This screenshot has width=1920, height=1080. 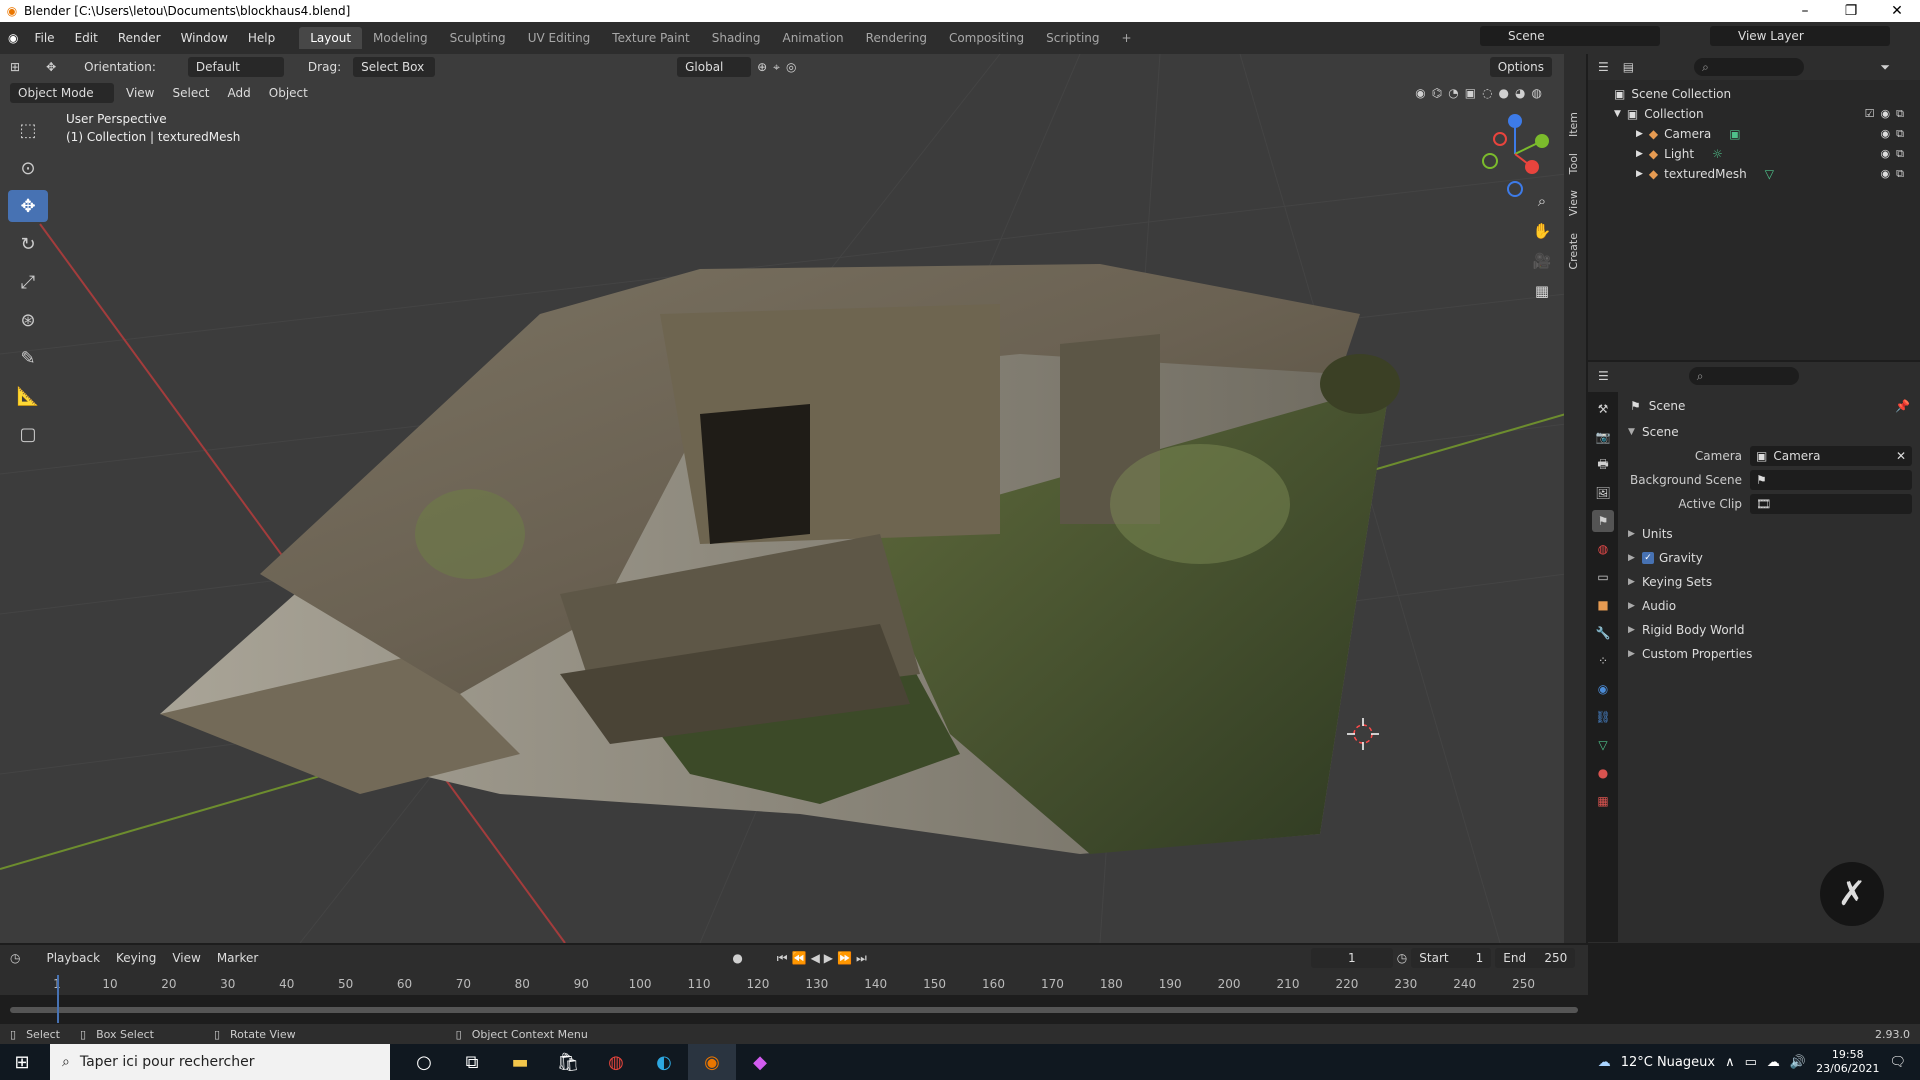 I want to click on volume-icon: 🔊, so click(x=1798, y=1062).